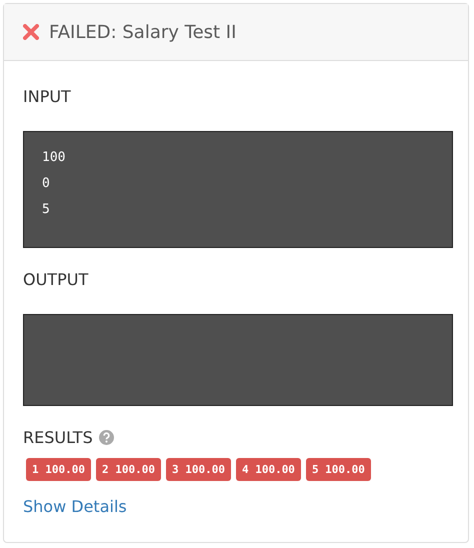 The width and height of the screenshot is (474, 548). Describe the element at coordinates (58, 437) in the screenshot. I see `section-label: RESULTS` at that location.